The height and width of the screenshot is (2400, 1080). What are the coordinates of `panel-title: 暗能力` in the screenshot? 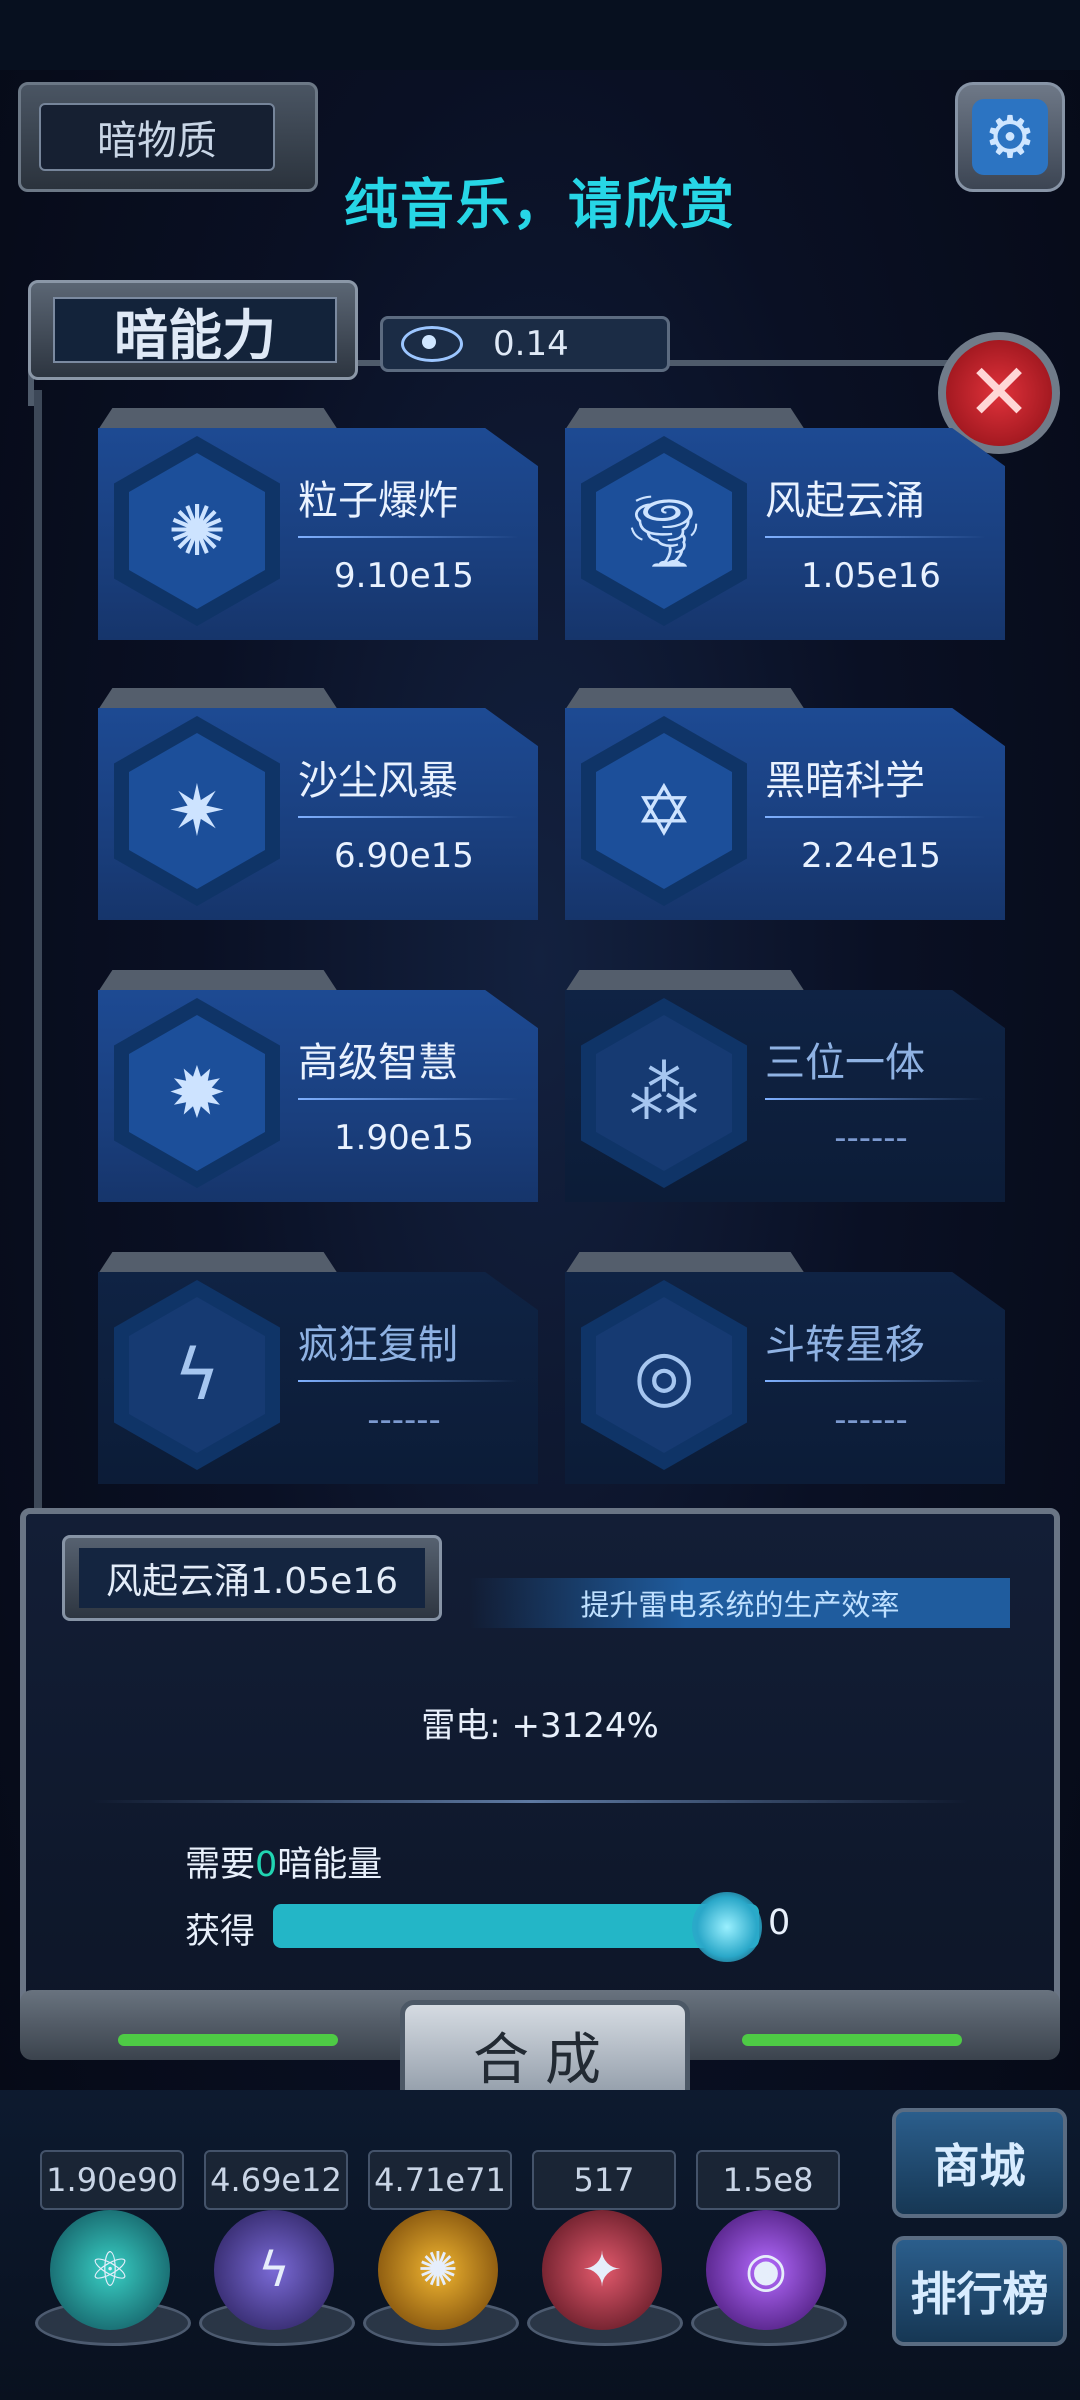 It's located at (195, 332).